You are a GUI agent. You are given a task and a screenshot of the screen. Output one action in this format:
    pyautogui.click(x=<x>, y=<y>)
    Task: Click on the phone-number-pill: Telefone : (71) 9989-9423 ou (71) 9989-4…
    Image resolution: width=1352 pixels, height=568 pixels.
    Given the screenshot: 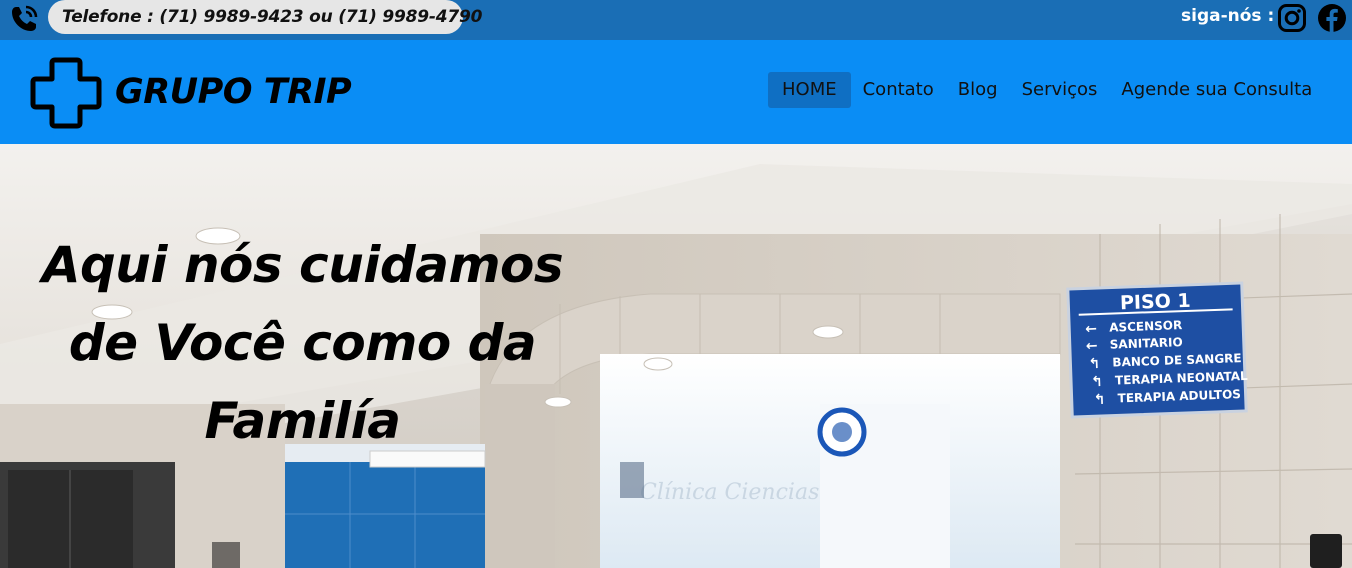 What is the action you would take?
    pyautogui.click(x=265, y=17)
    